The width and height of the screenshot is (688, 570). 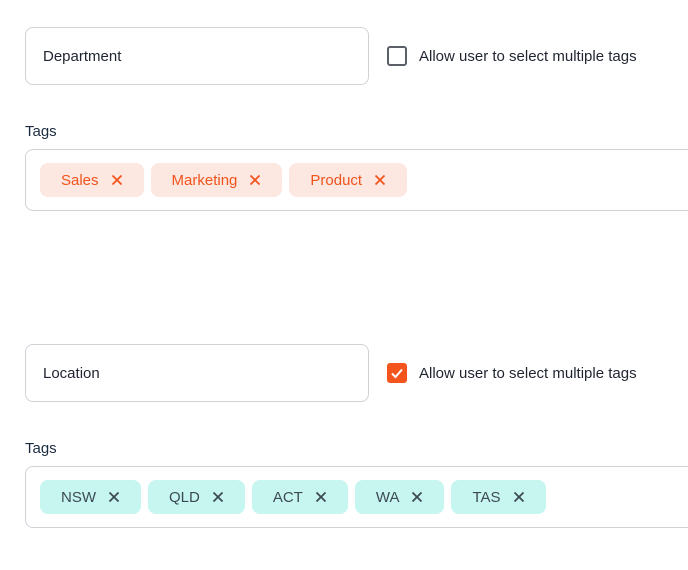 I want to click on tags-field: NSW QLD ACT WA TAS, so click(x=356, y=497).